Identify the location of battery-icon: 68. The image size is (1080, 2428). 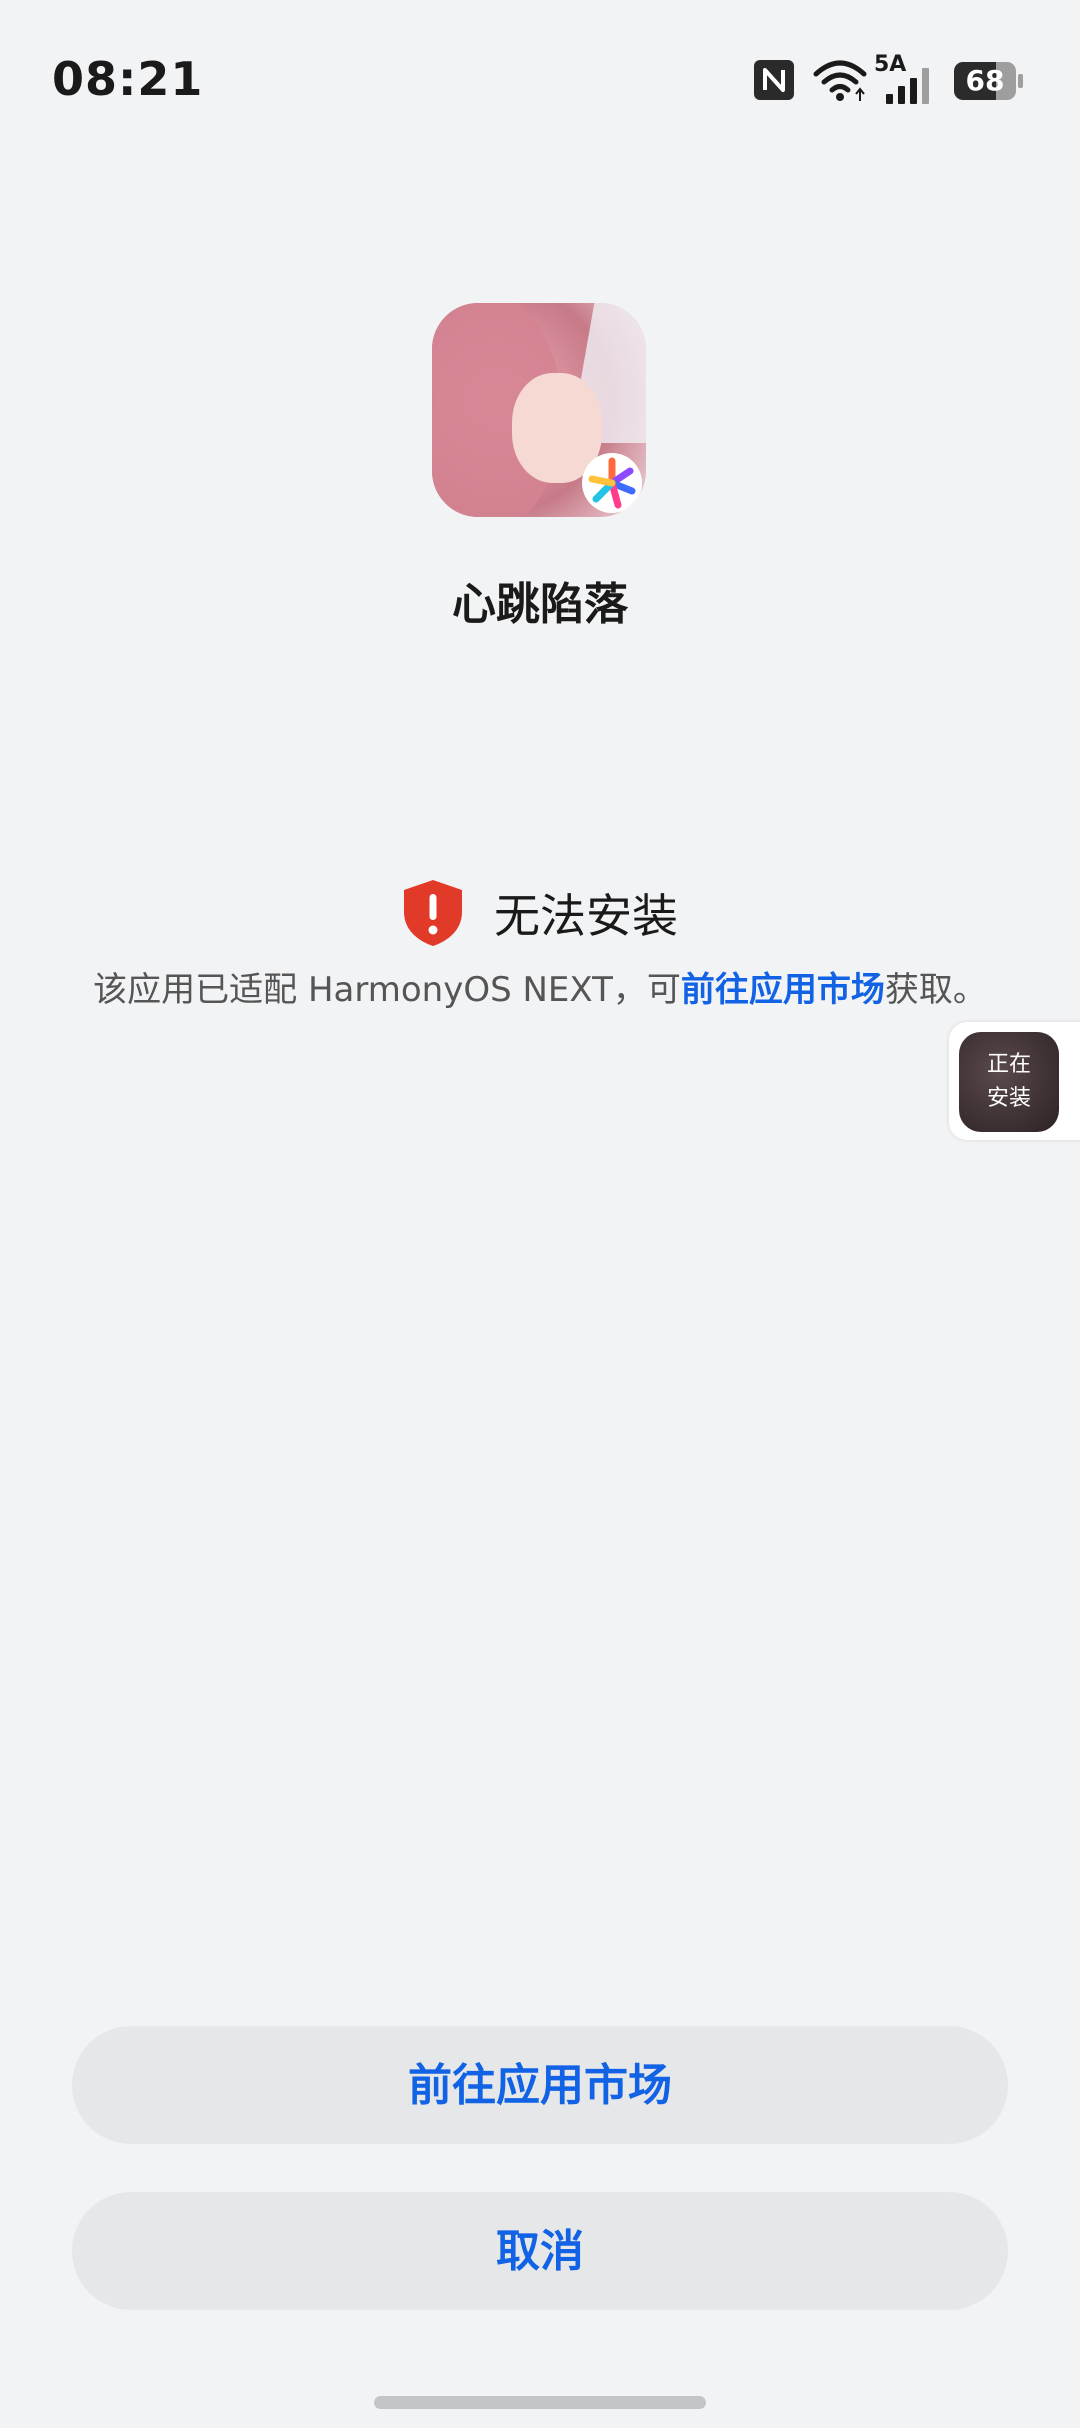
(989, 81).